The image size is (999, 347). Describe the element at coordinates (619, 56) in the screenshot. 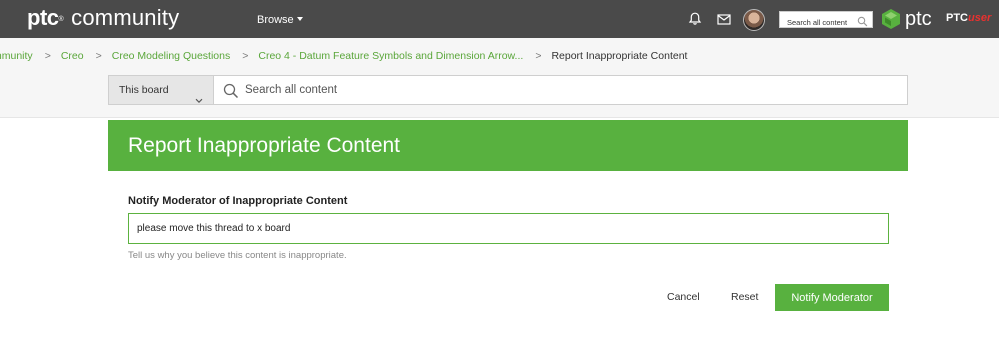

I see `breadcrumb-current: Report Inappropriate Content` at that location.